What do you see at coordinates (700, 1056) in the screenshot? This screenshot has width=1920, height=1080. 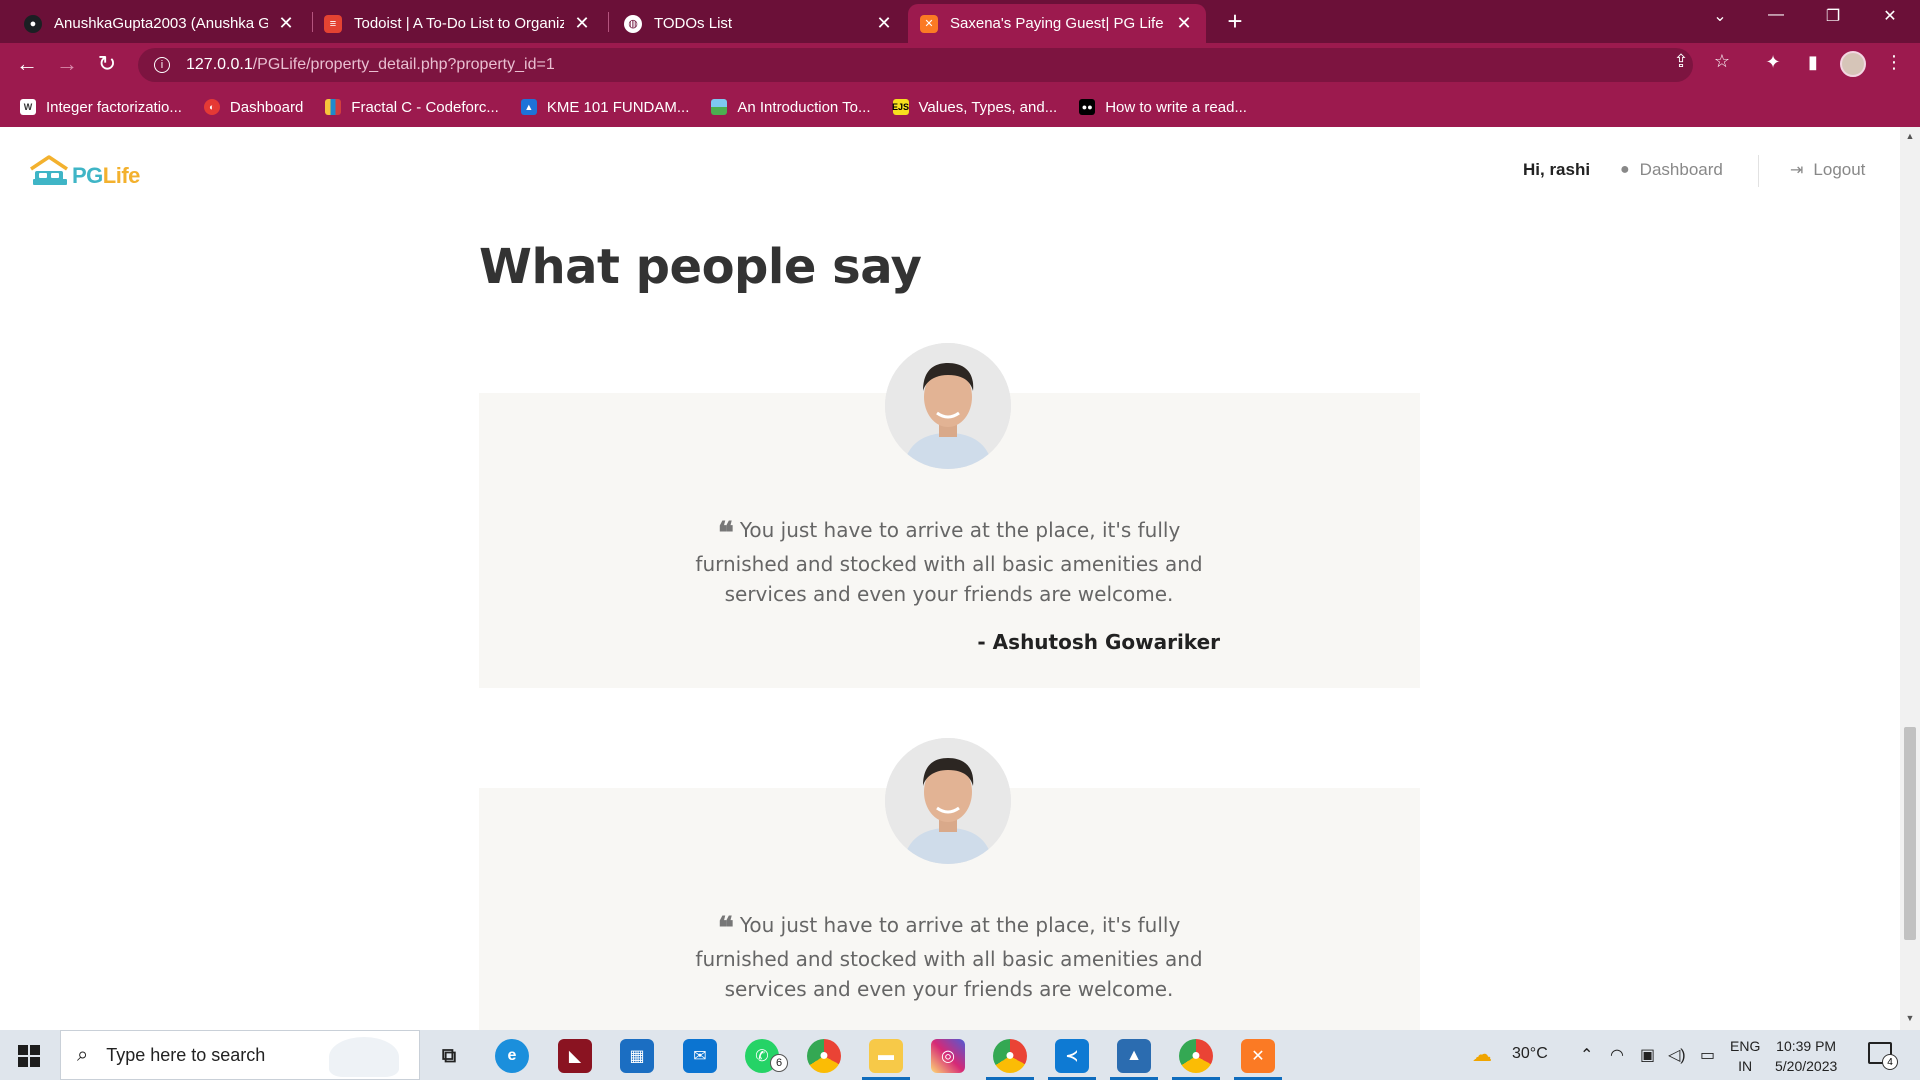 I see `mail-icon: ✉` at bounding box center [700, 1056].